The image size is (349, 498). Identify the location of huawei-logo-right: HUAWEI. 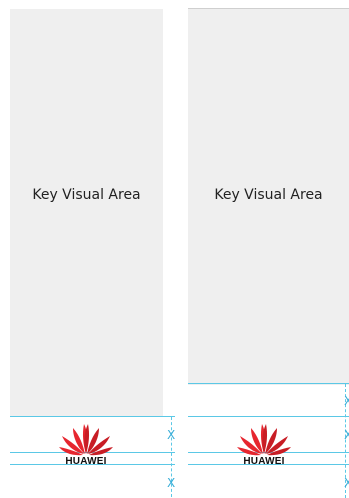
(264, 442).